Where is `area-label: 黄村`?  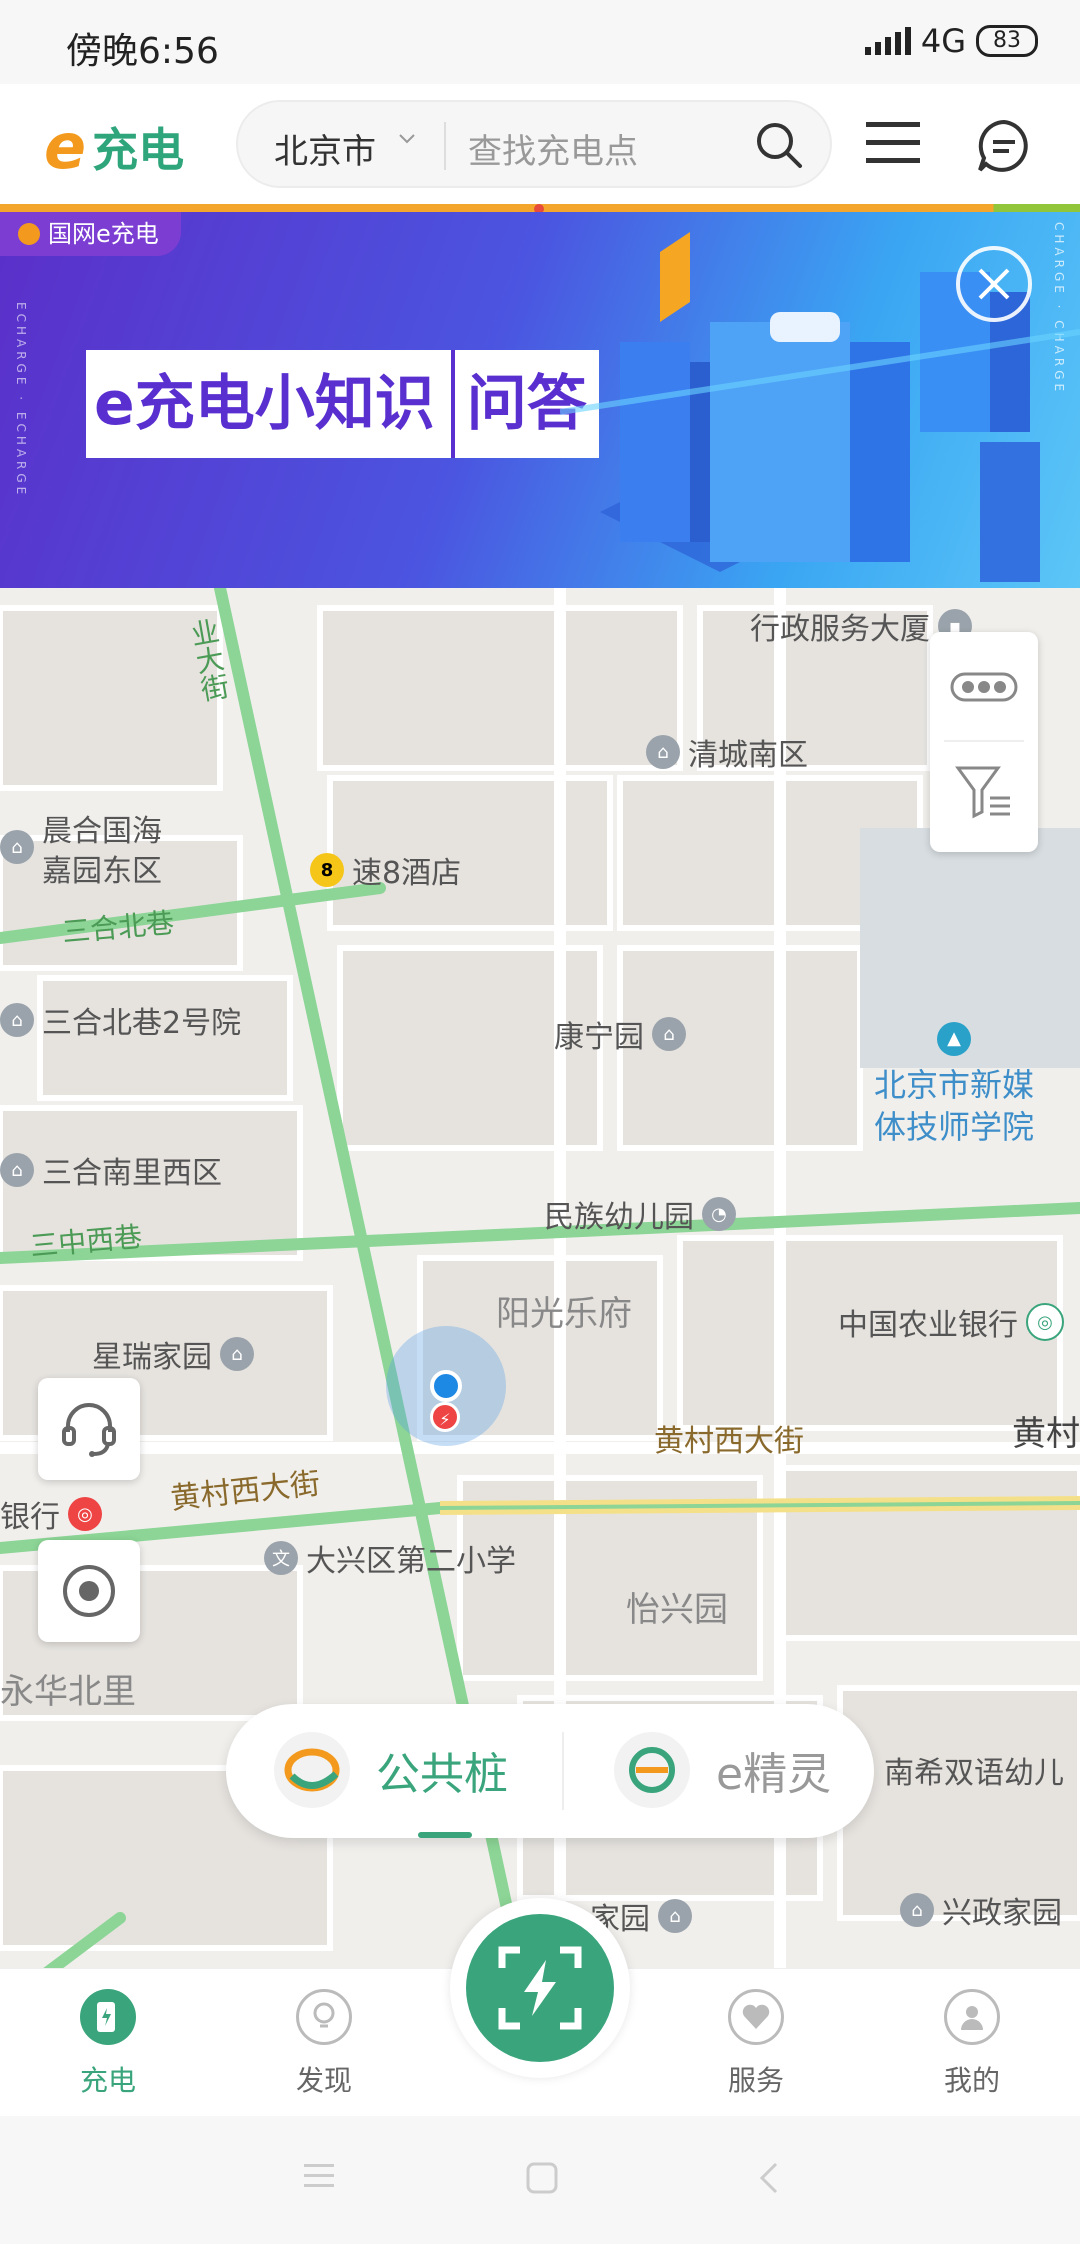 area-label: 黄村 is located at coordinates (1046, 1434).